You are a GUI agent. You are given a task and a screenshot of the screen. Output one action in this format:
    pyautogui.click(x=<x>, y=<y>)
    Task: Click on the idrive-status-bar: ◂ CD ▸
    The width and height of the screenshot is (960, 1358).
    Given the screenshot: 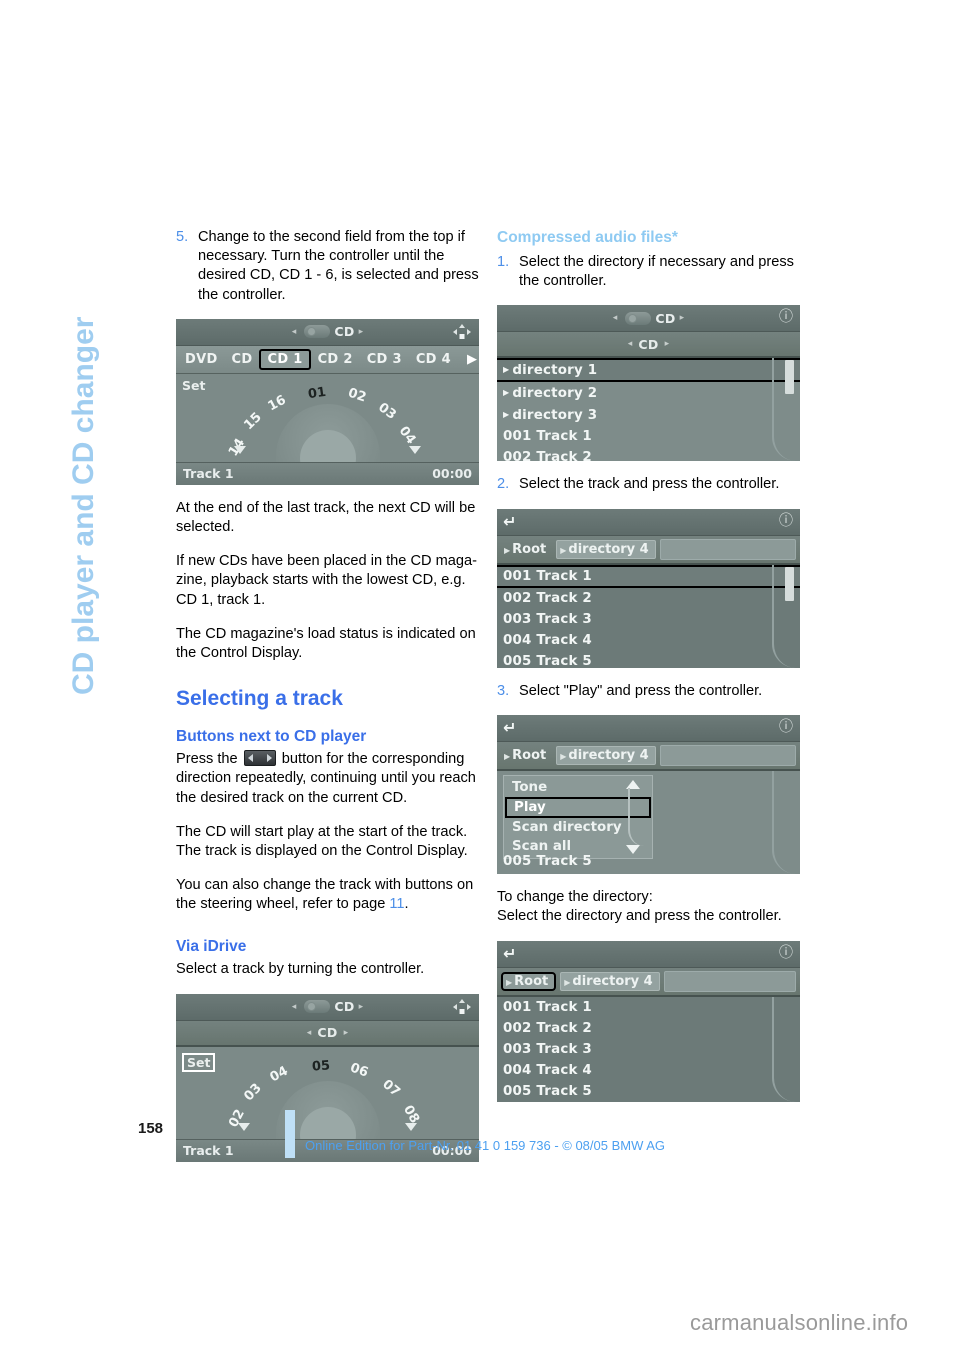 What is the action you would take?
    pyautogui.click(x=327, y=332)
    